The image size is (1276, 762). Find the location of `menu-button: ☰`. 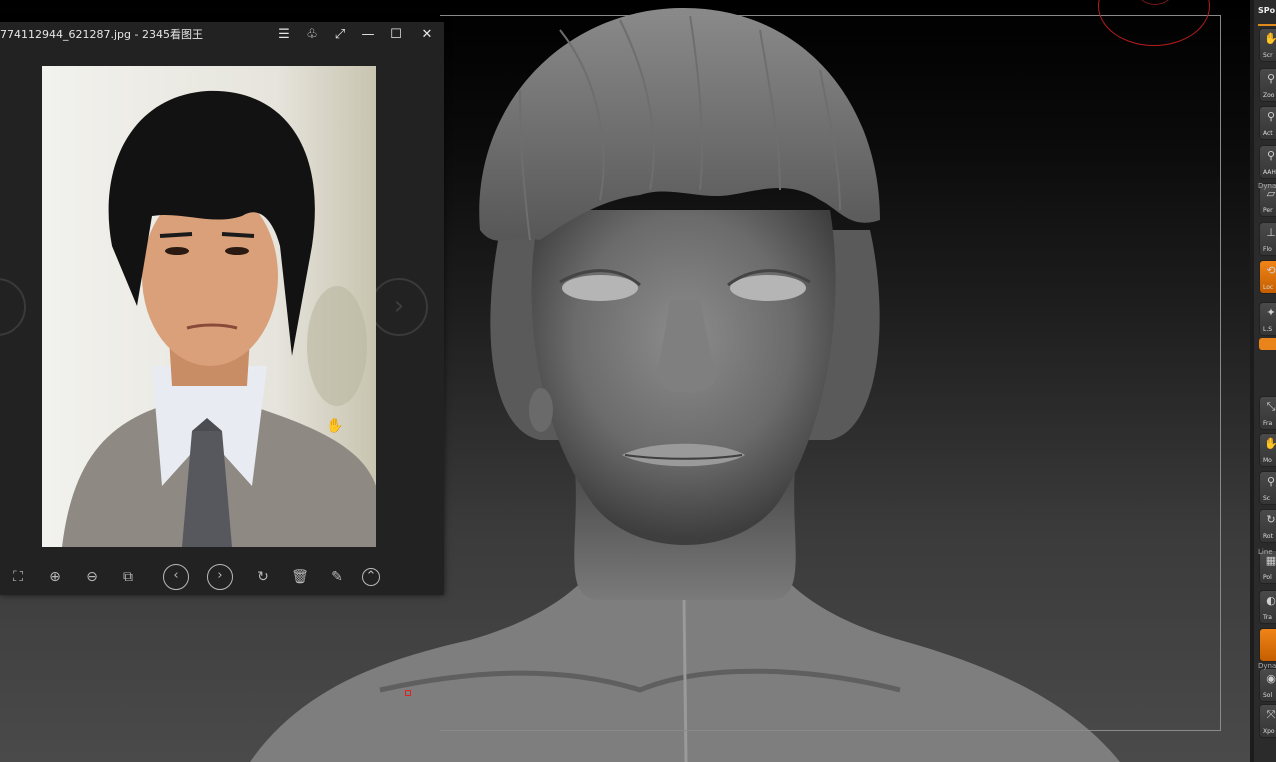

menu-button: ☰ is located at coordinates (284, 35).